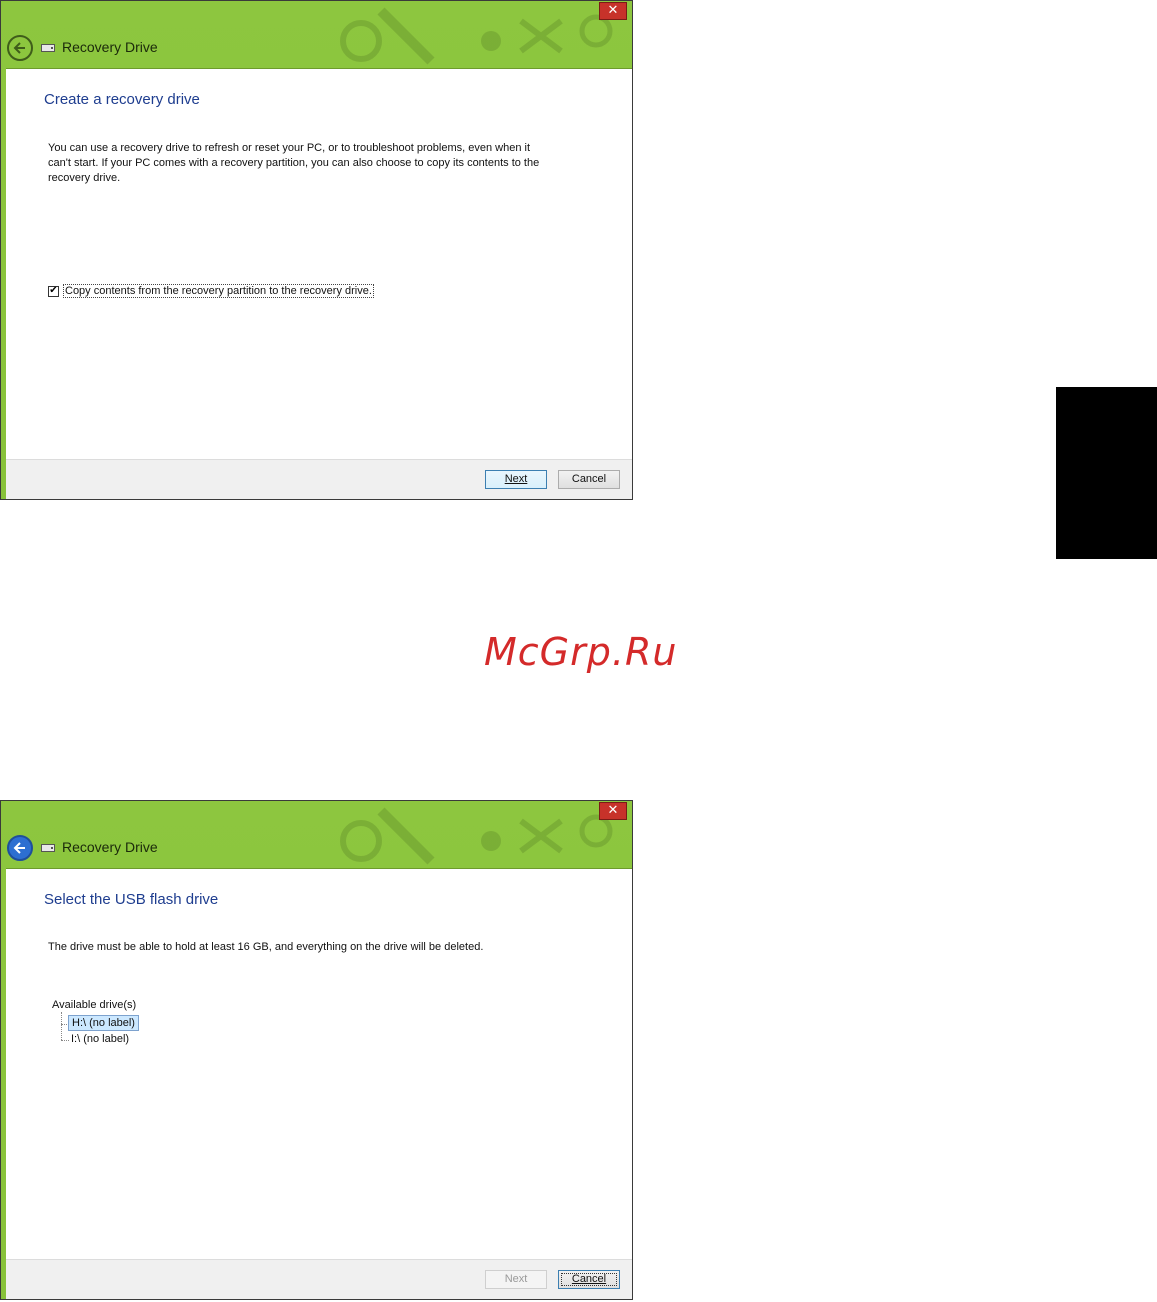 This screenshot has height=1302, width=1157. I want to click on copy-partition-checkbox: ✔, so click(53, 291).